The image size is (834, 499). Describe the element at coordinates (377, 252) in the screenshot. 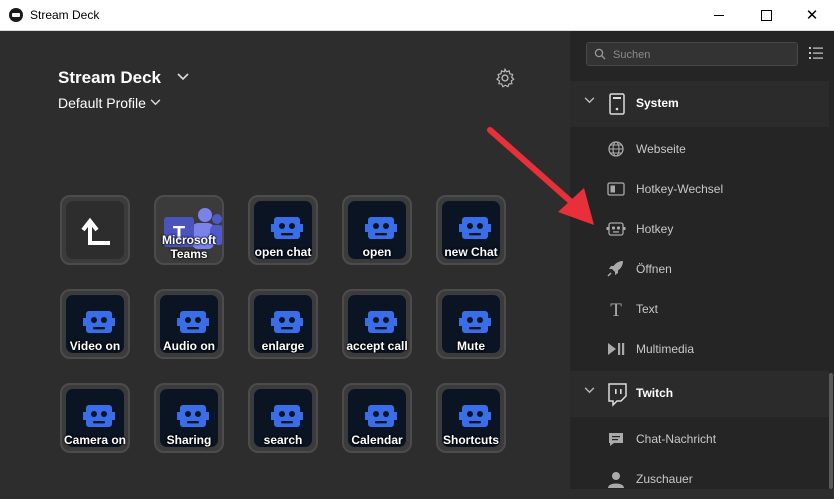

I see `key-label: open` at that location.